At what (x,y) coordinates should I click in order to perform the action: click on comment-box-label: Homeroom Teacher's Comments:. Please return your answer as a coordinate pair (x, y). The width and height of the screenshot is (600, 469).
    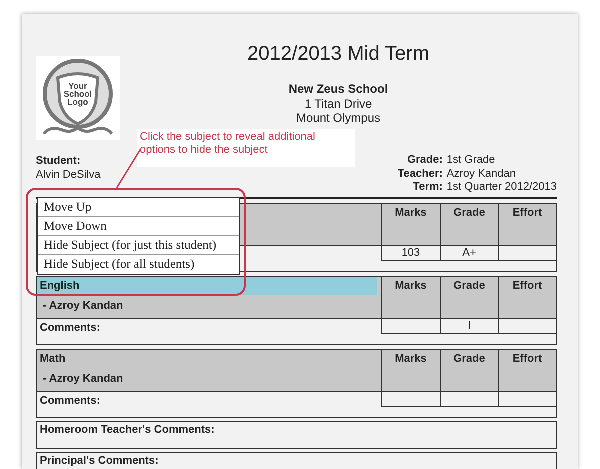
    Looking at the image, I should click on (296, 434).